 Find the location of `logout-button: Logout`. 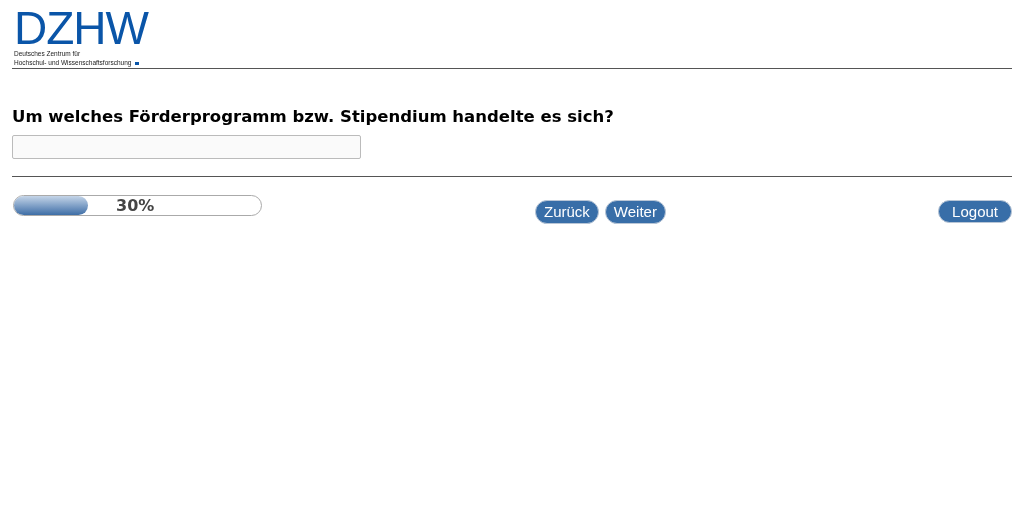

logout-button: Logout is located at coordinates (975, 211).